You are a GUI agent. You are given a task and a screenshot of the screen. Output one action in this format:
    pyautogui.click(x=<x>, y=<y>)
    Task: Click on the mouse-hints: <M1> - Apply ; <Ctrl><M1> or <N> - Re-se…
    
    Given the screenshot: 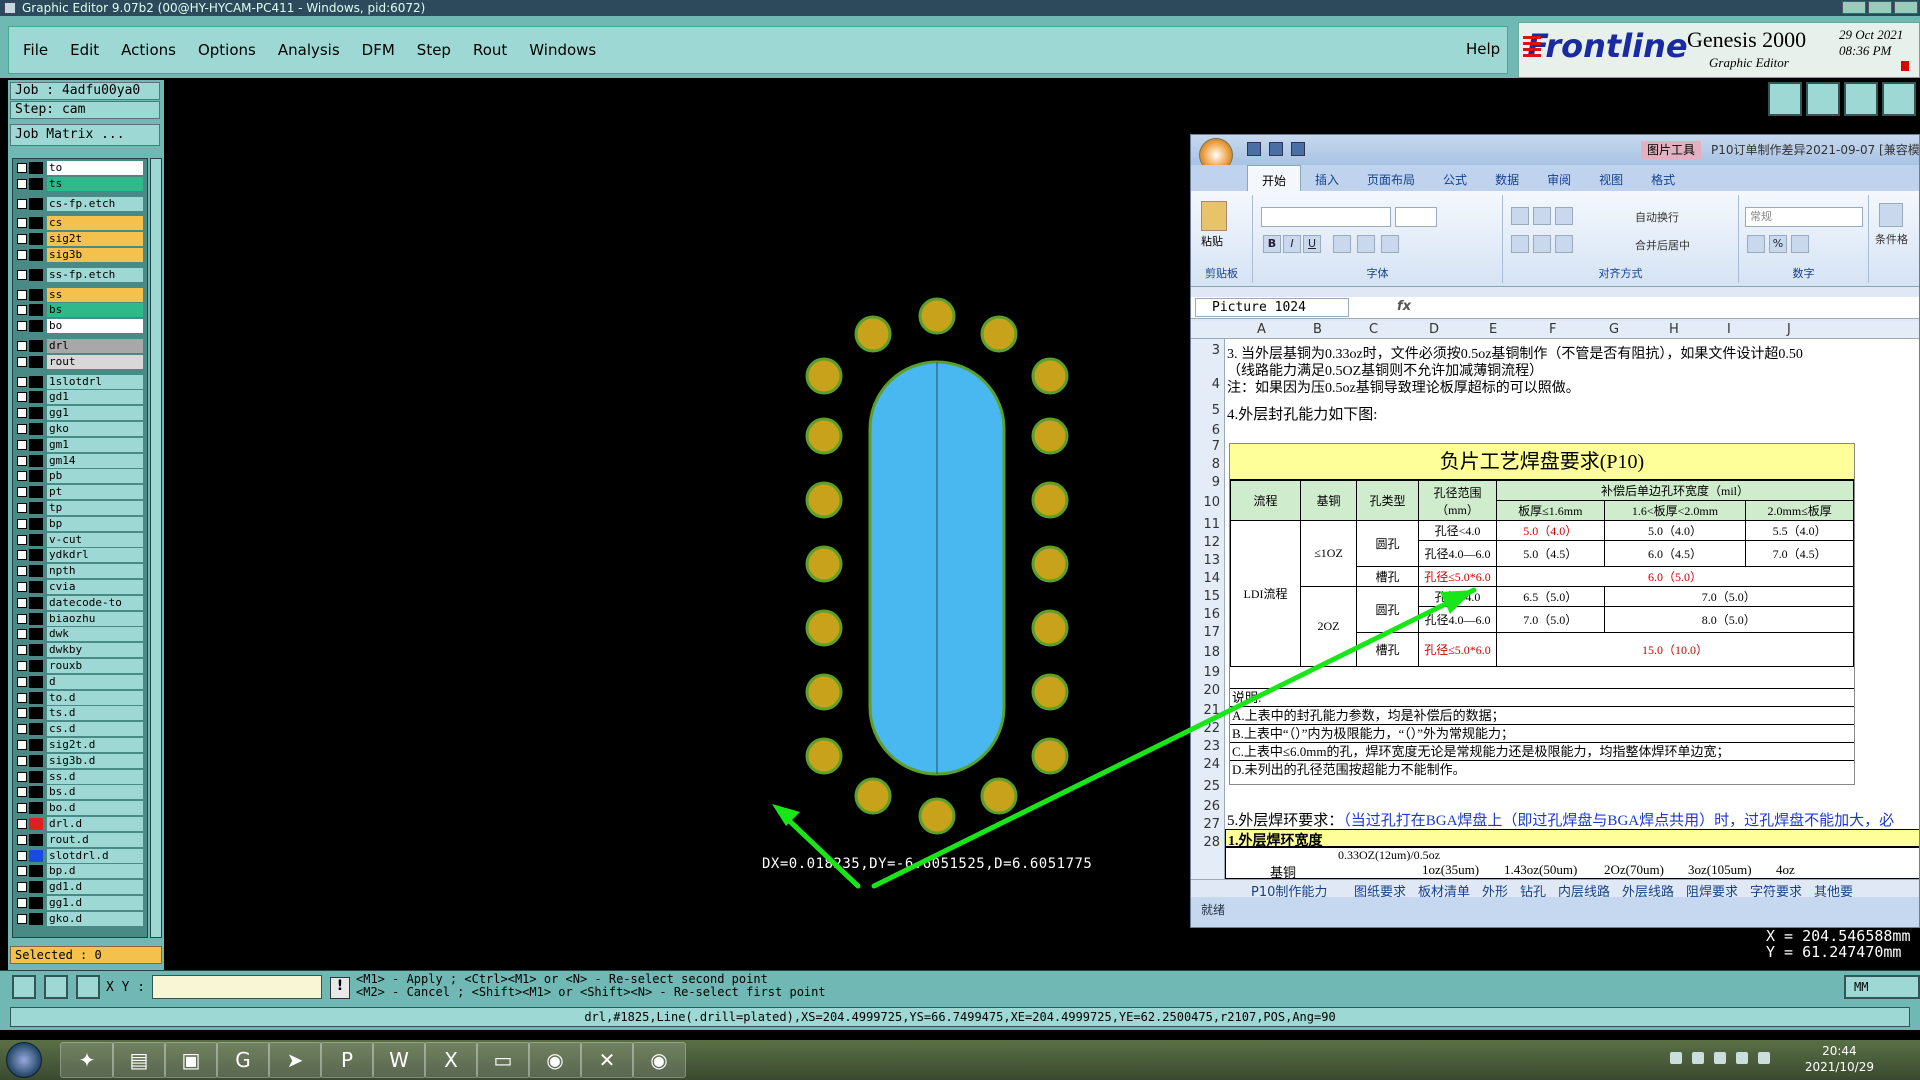 What is the action you would take?
    pyautogui.click(x=1056, y=987)
    